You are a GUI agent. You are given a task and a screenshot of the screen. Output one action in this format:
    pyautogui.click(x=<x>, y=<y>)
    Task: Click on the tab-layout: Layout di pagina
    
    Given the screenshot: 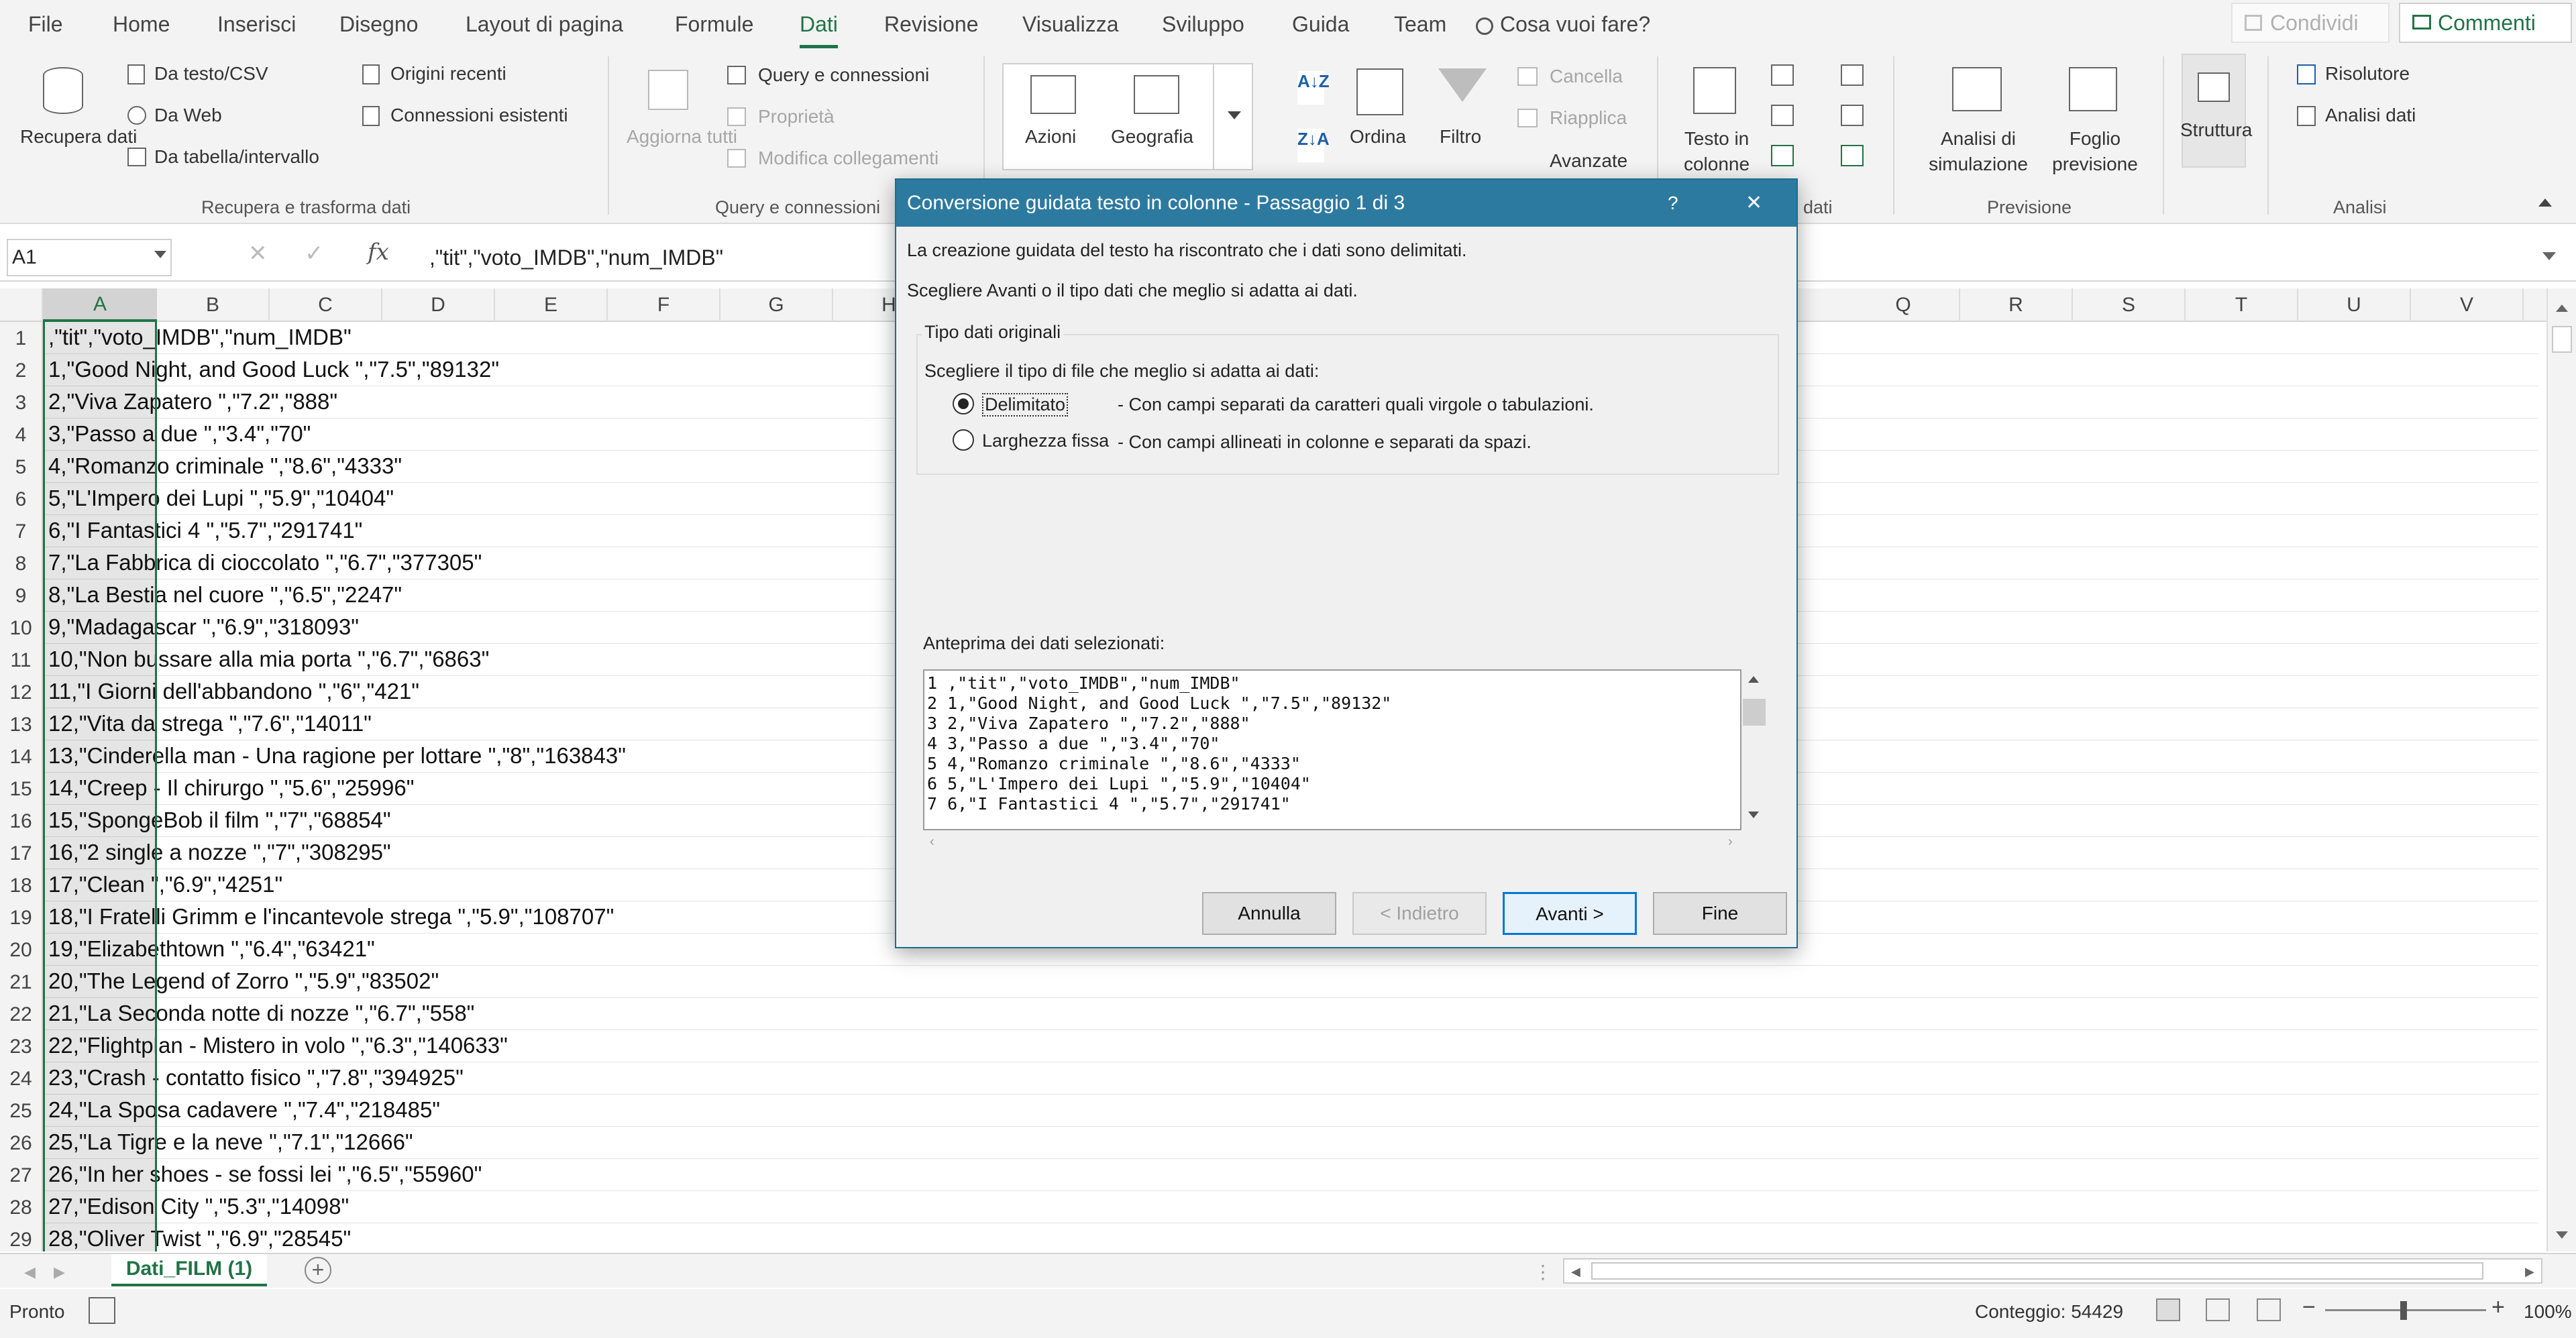 What is the action you would take?
    pyautogui.click(x=544, y=24)
    